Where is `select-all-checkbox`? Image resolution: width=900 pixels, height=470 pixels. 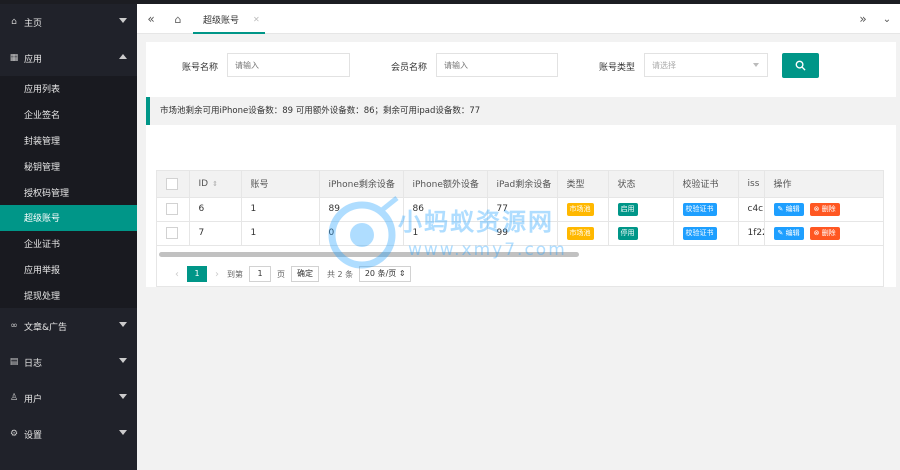
select-all-checkbox is located at coordinates (172, 183).